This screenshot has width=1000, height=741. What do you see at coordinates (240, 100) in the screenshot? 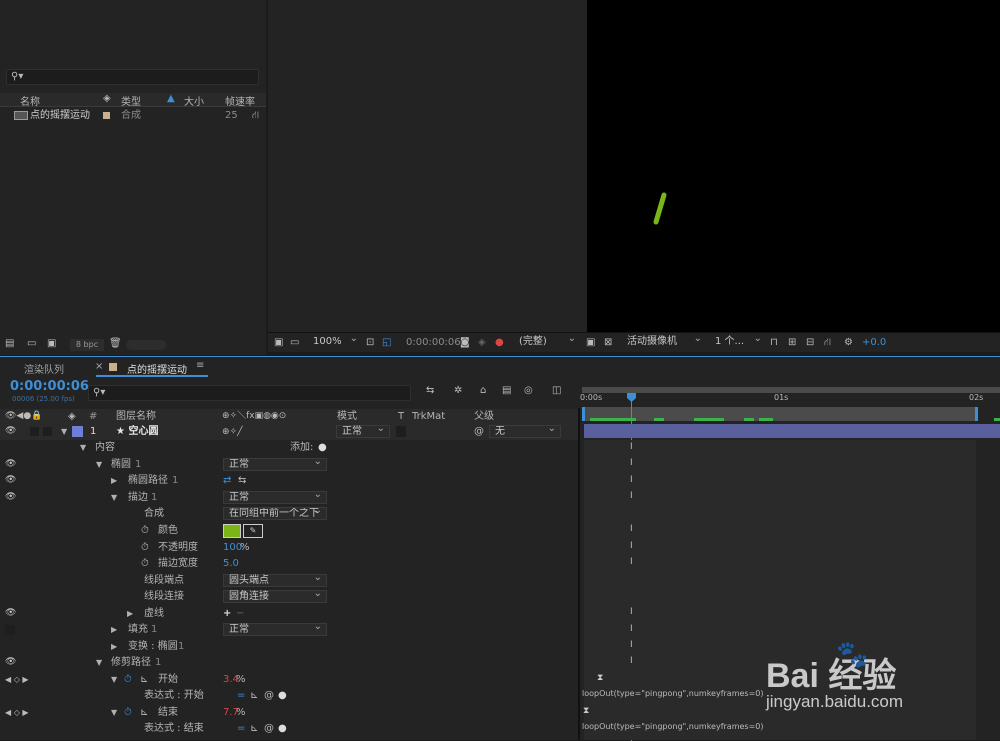
I see `col-fps: 帧速率` at bounding box center [240, 100].